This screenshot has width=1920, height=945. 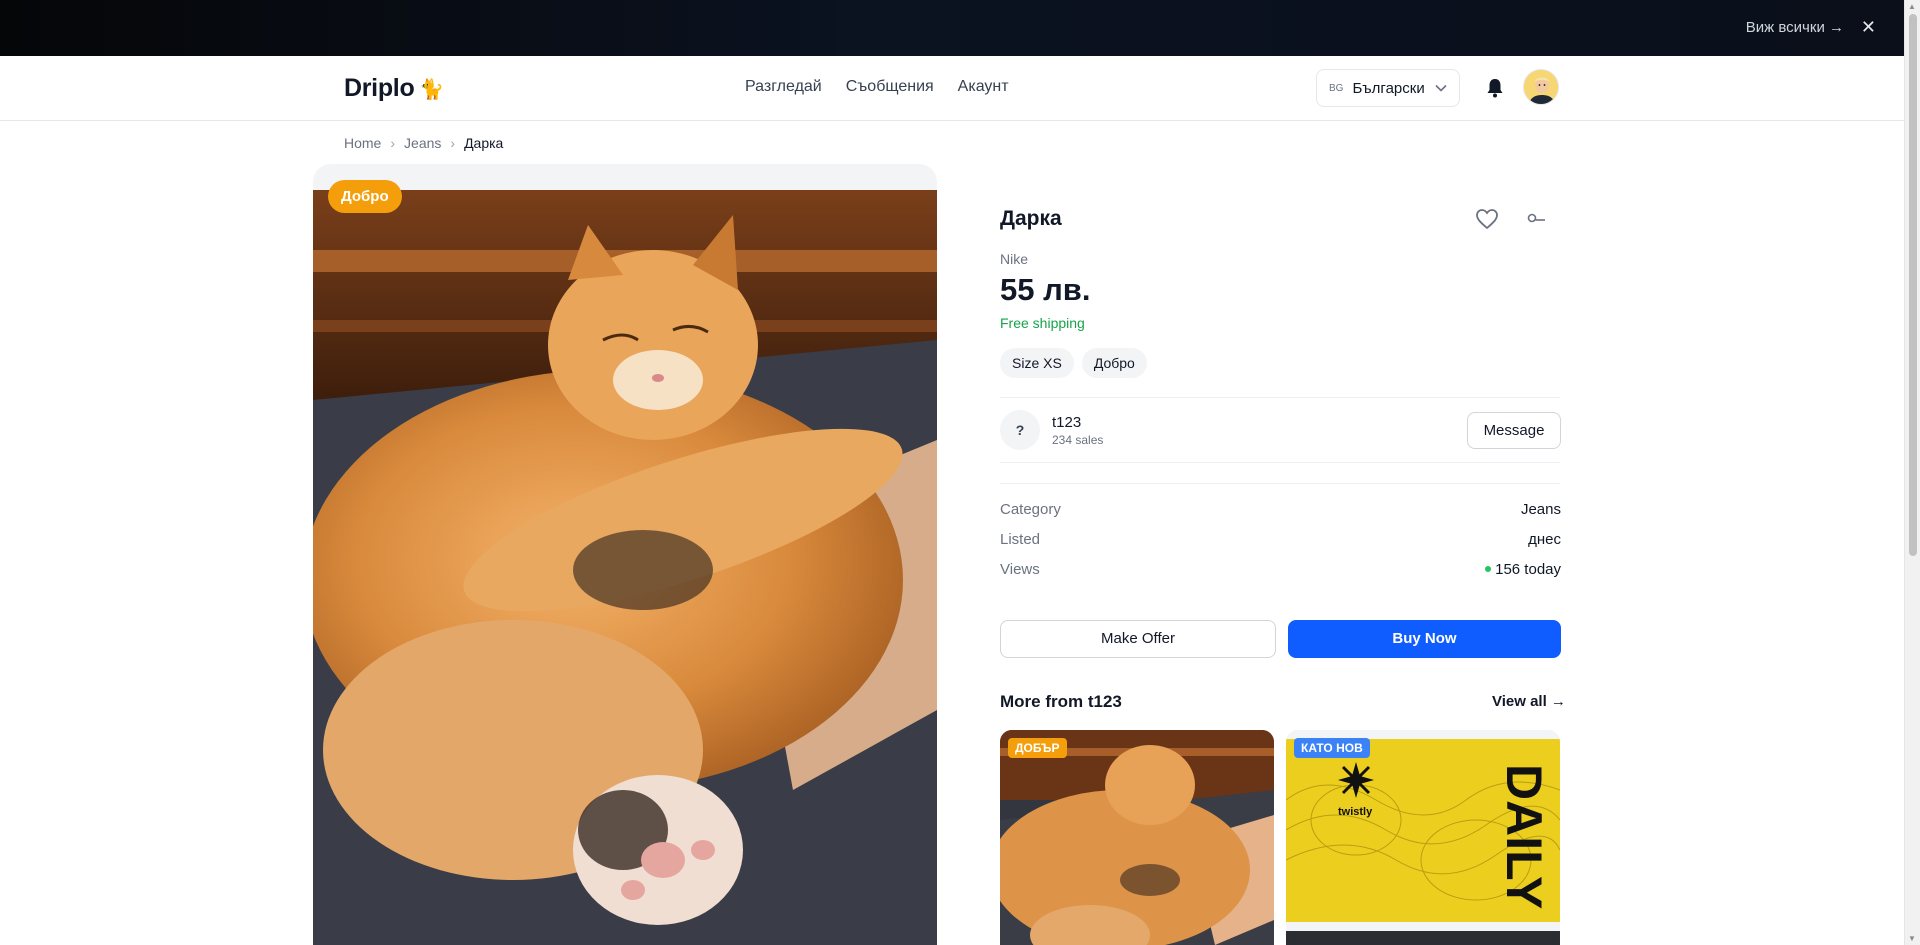 What do you see at coordinates (432, 90) in the screenshot?
I see `cat-icon: 🐈` at bounding box center [432, 90].